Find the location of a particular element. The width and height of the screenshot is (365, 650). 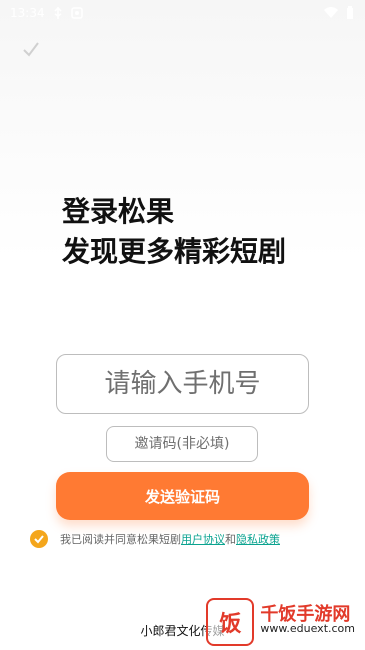

watermark: 饭 千饭手游网 www.eduext.com is located at coordinates (280, 622).